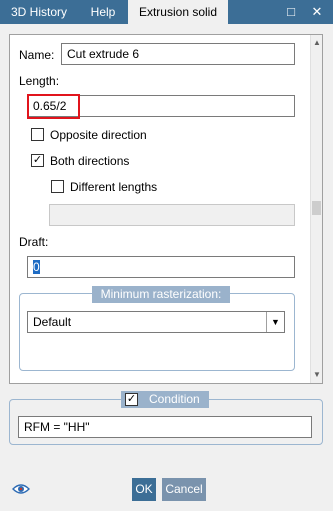 The width and height of the screenshot is (333, 511). Describe the element at coordinates (172, 215) in the screenshot. I see `second-length-field` at that location.